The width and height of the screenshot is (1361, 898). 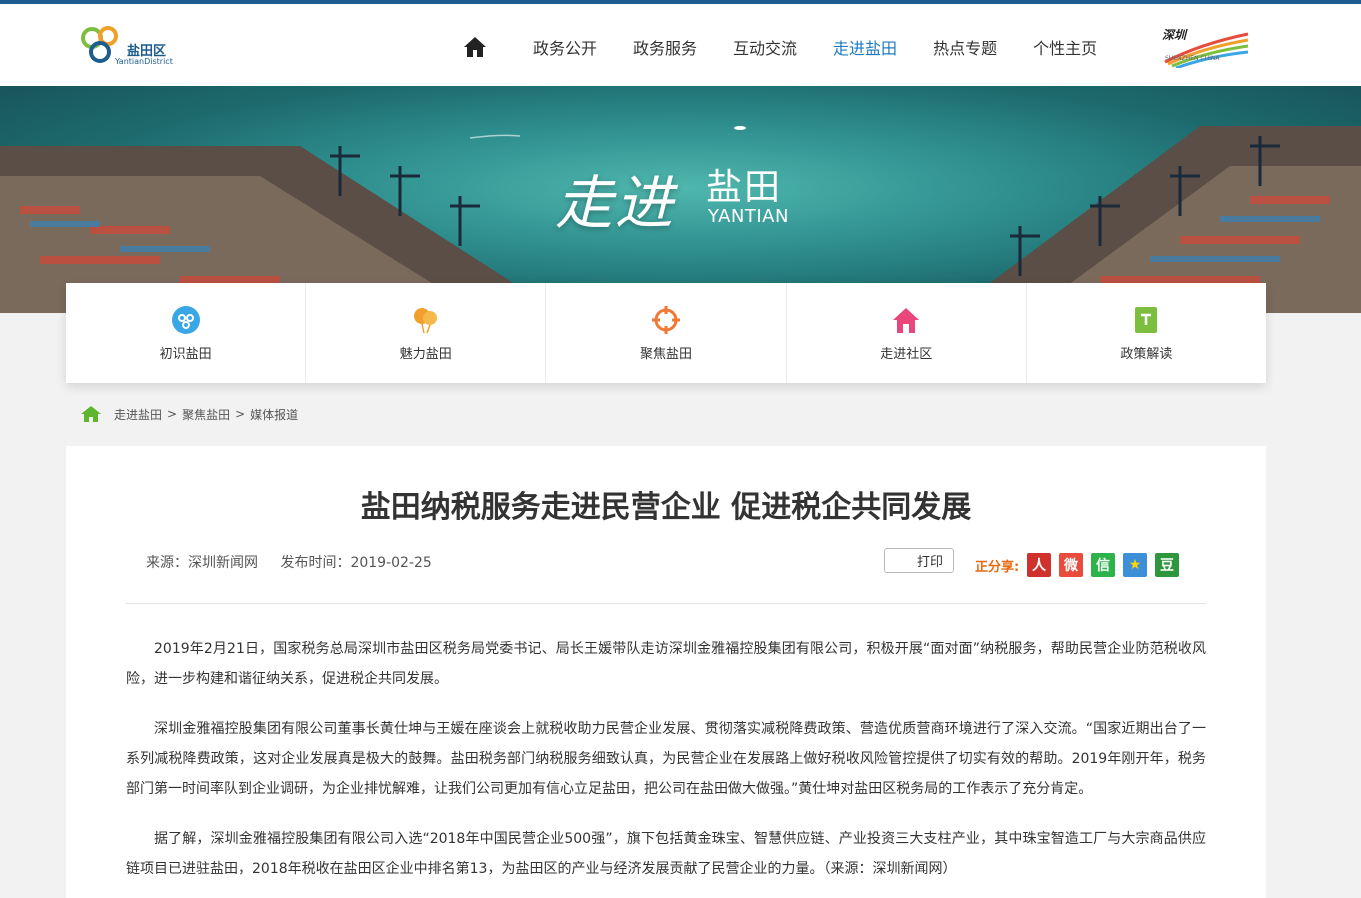 I want to click on quick-link-label: 魅力盐田, so click(x=425, y=354).